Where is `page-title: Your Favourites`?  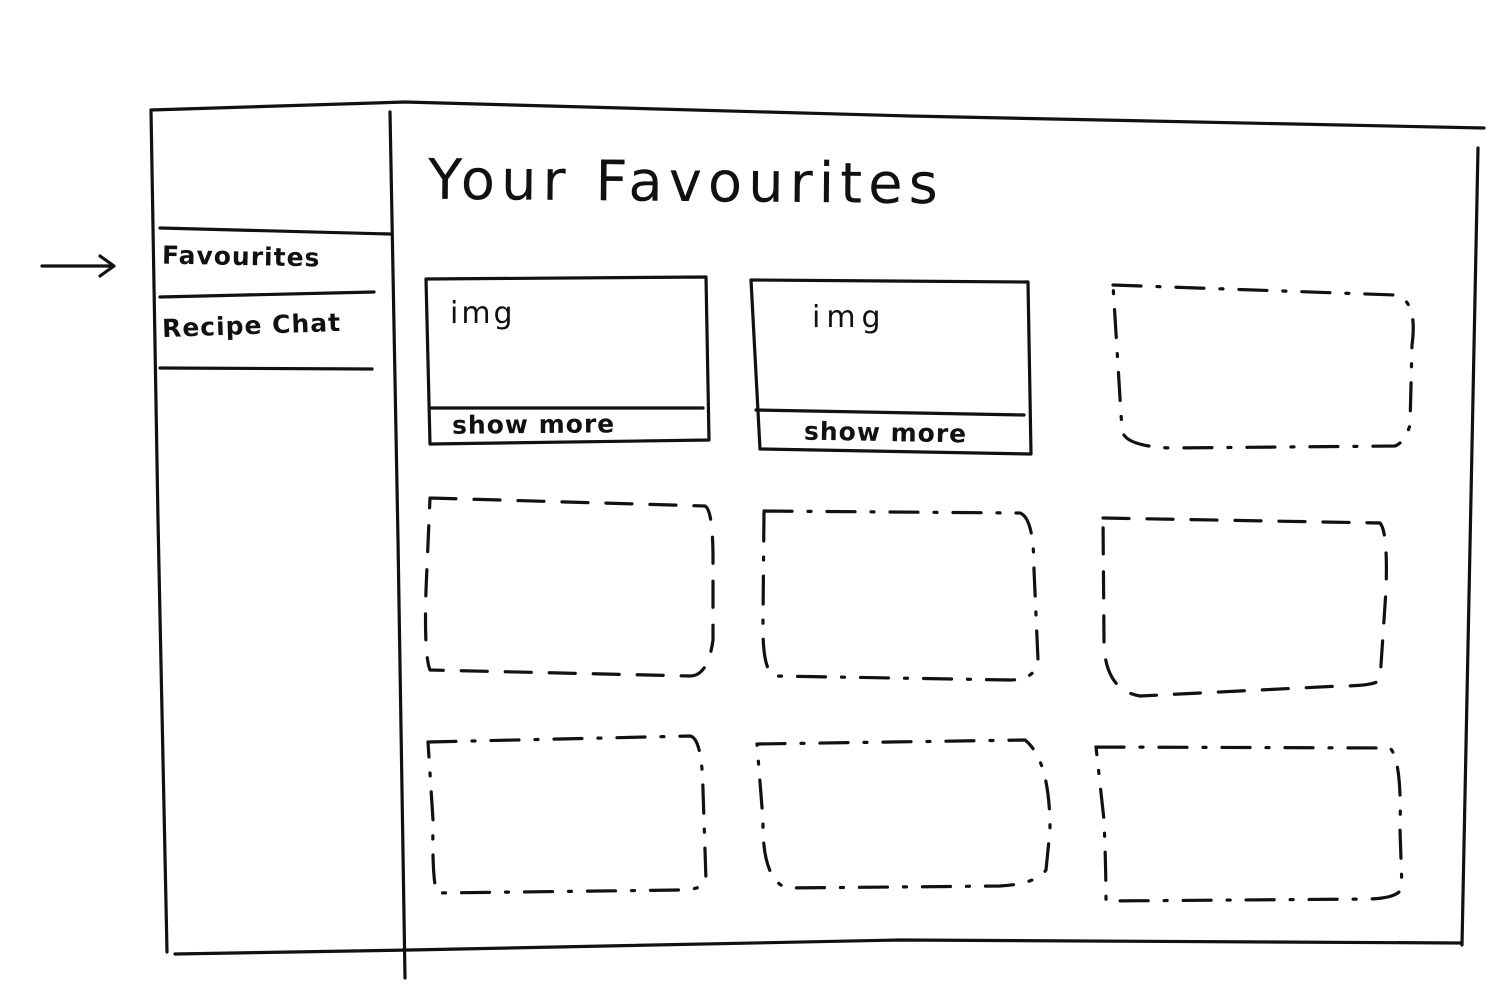
page-title: Your Favourites is located at coordinates (686, 182).